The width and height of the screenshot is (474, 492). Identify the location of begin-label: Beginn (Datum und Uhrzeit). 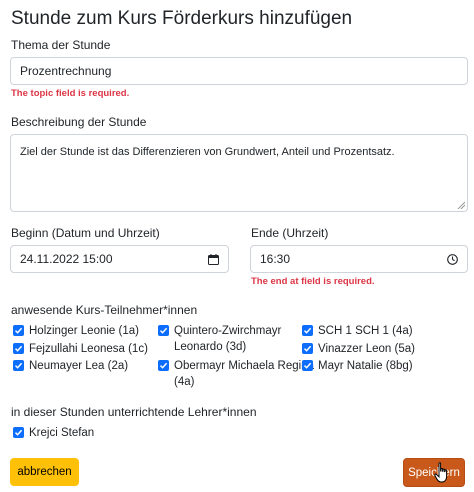
(85, 233).